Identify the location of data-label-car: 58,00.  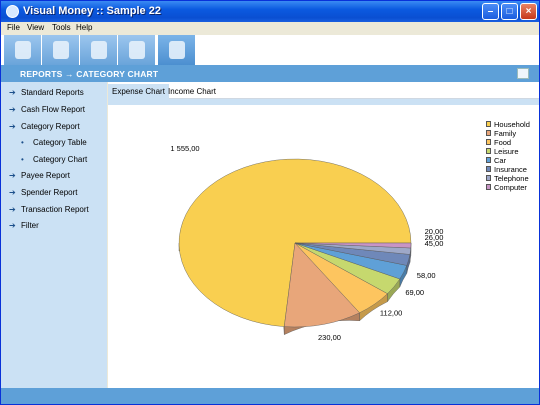
(426, 275).